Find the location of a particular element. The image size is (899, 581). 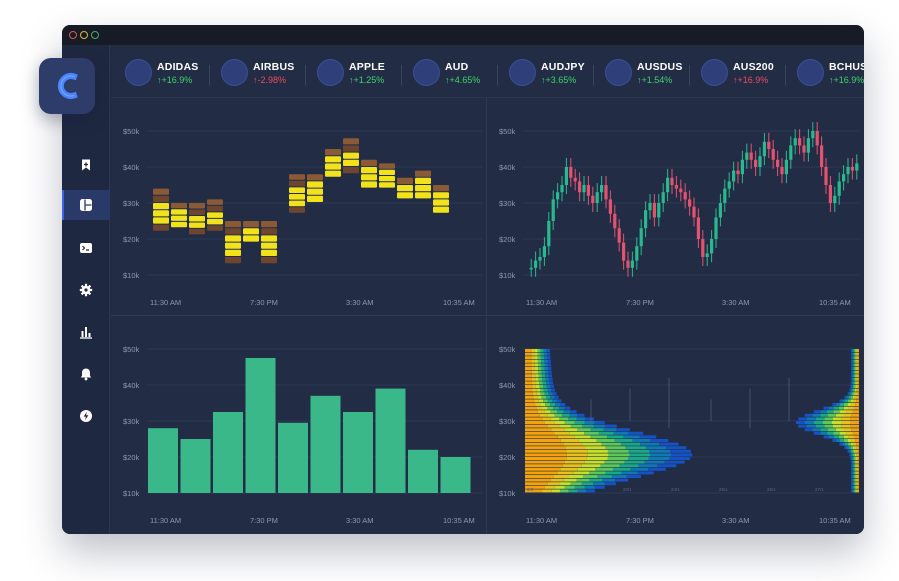

ticker-symbol: AUS200 is located at coordinates (753, 67).